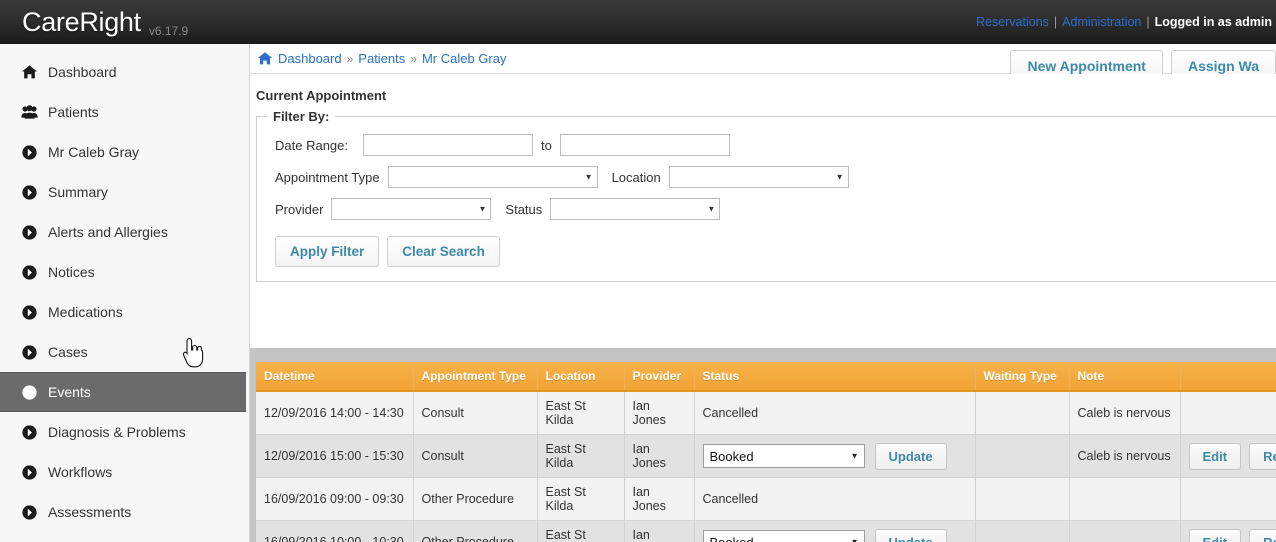 The image size is (1276, 542). Describe the element at coordinates (78, 192) in the screenshot. I see `sidebar-item-label: Summary` at that location.